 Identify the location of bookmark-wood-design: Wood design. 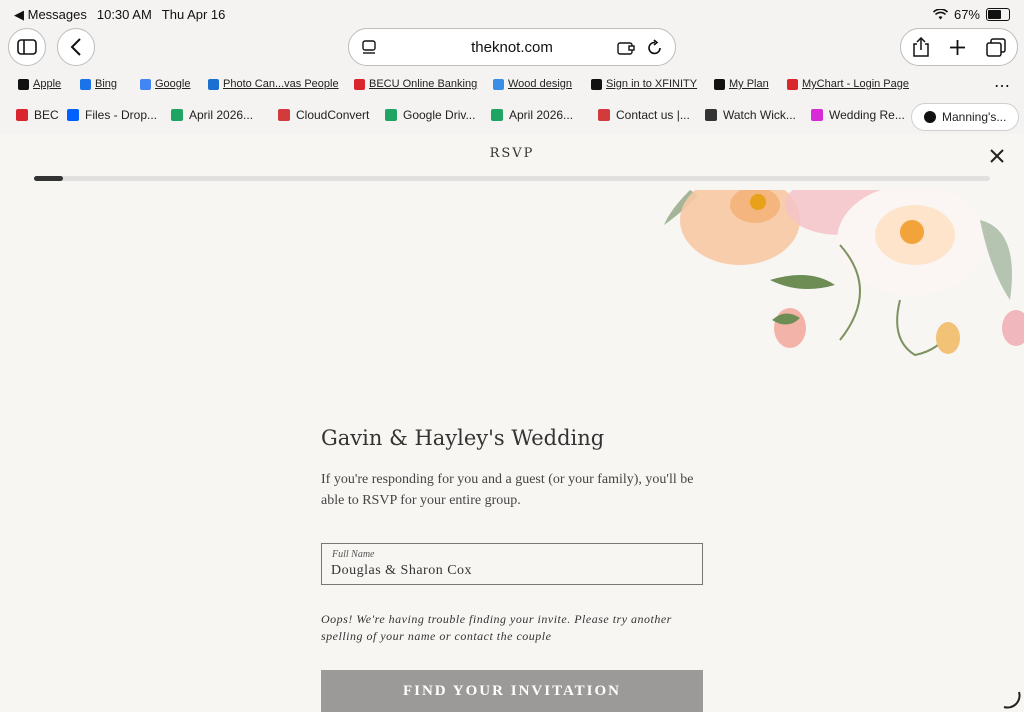
(532, 84).